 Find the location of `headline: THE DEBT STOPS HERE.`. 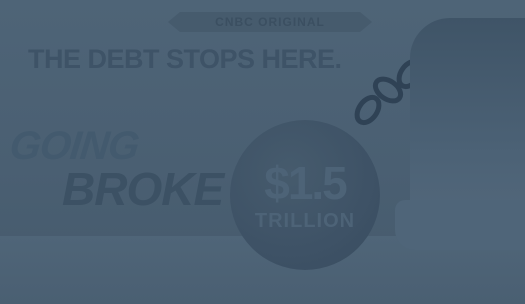

headline: THE DEBT STOPS HERE. is located at coordinates (185, 59).